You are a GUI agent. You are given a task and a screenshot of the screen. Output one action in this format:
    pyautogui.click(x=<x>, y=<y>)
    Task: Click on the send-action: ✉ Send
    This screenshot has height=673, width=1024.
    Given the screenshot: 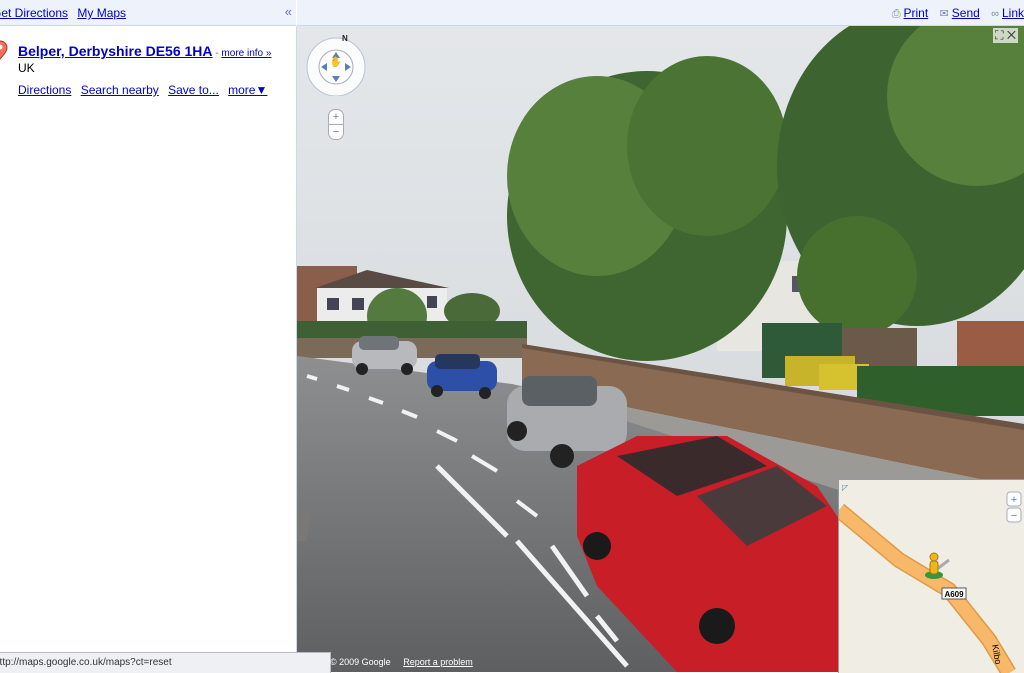 What is the action you would take?
    pyautogui.click(x=960, y=13)
    